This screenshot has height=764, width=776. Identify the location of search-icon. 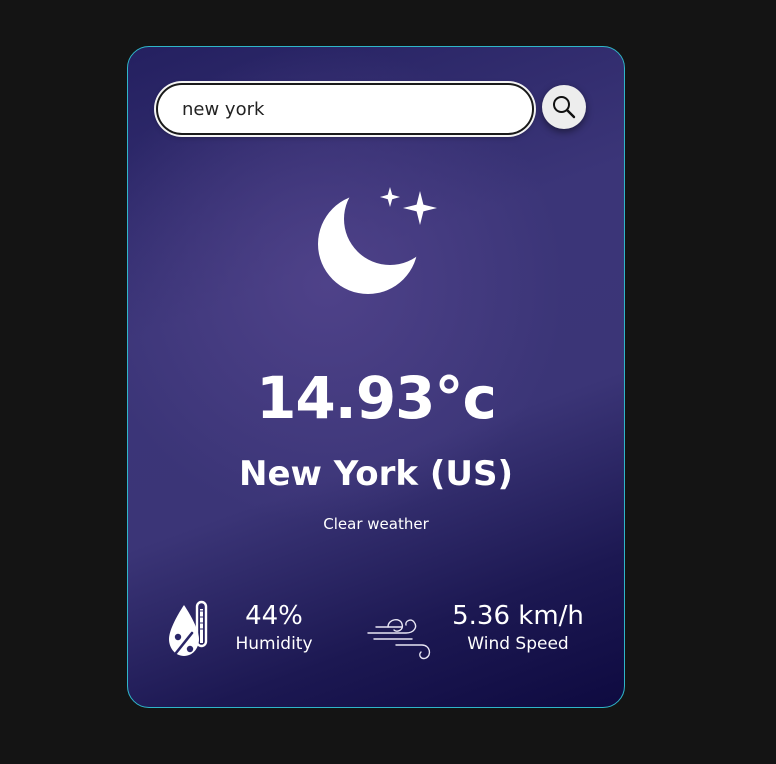
(564, 107).